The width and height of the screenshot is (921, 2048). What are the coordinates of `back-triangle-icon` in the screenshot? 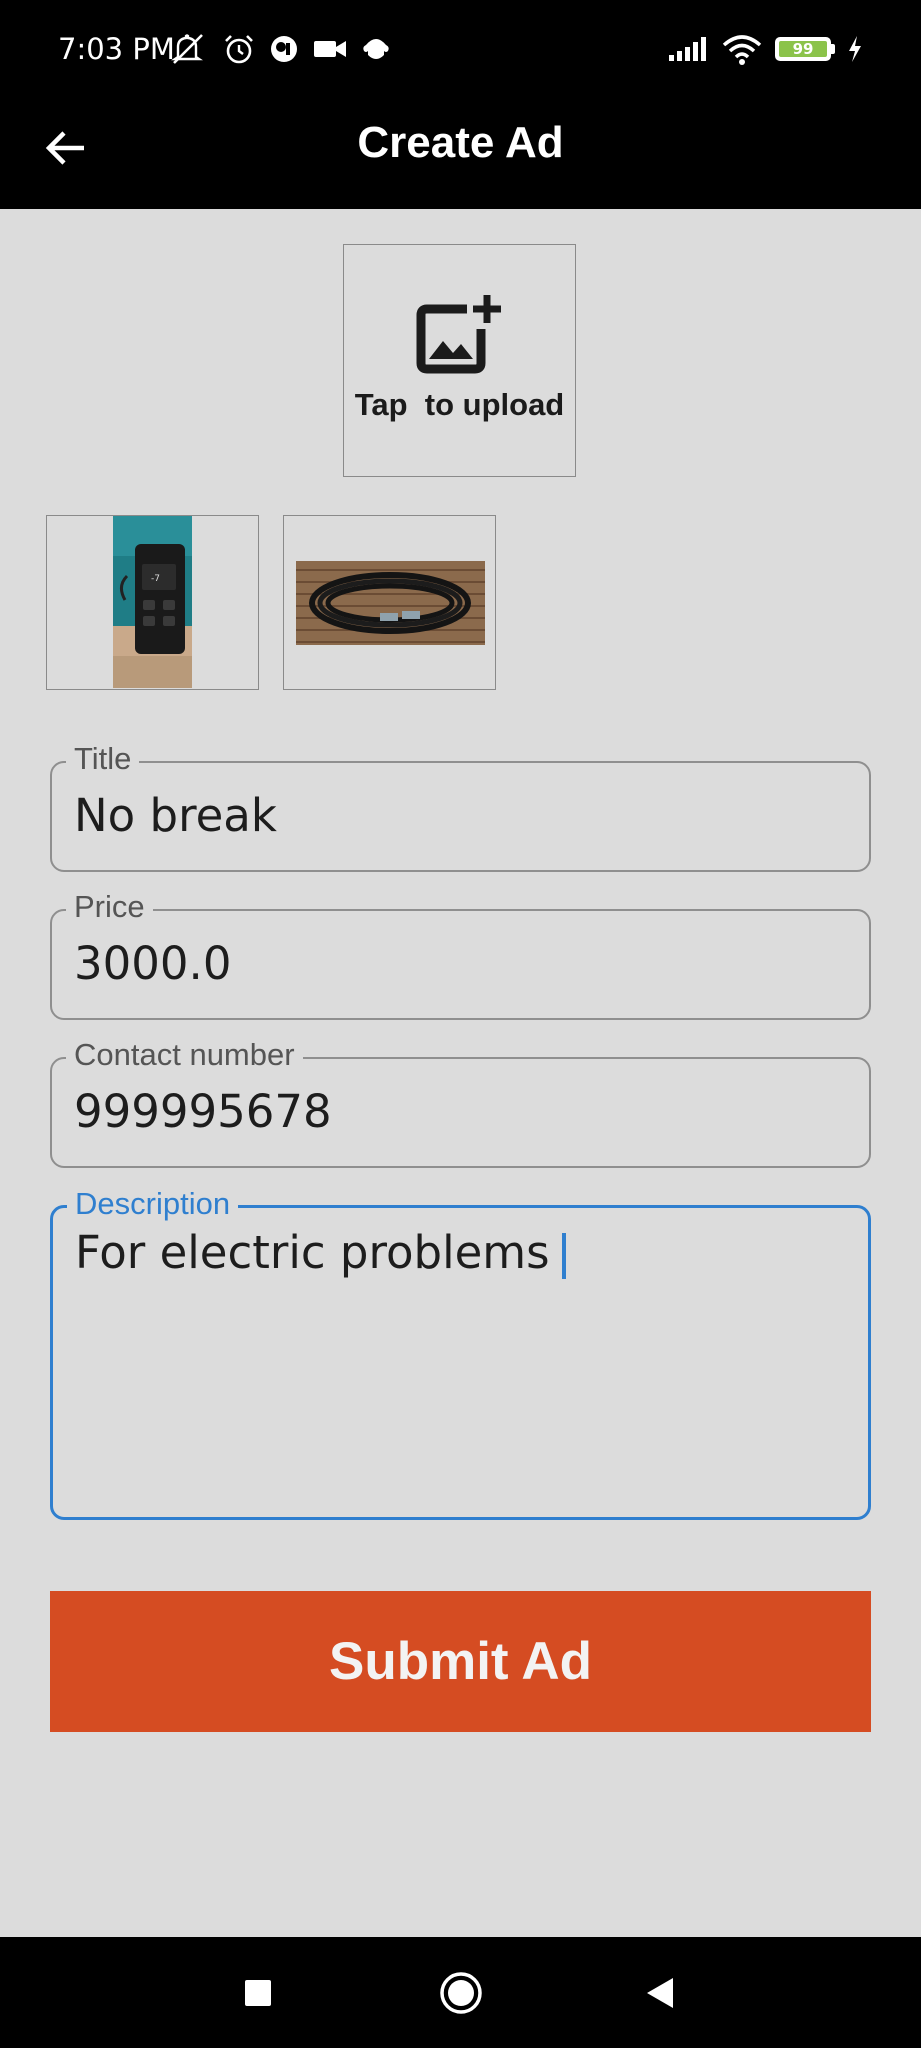 It's located at (660, 1993).